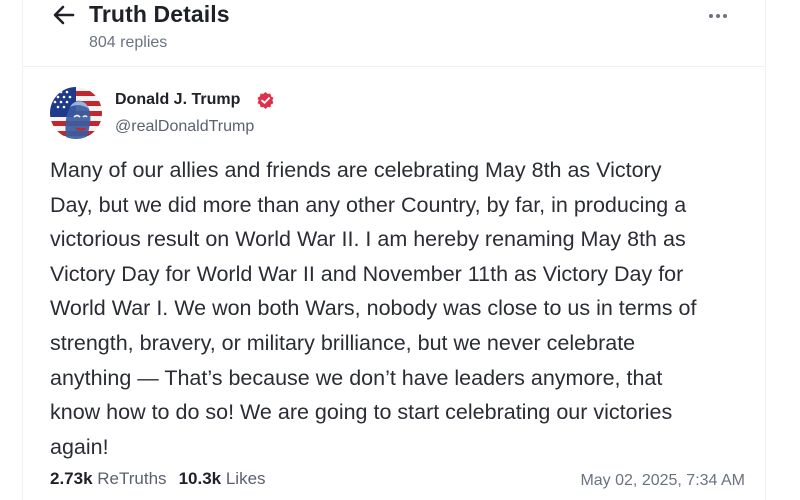 The height and width of the screenshot is (500, 800). I want to click on likes-label: Likes, so click(245, 478).